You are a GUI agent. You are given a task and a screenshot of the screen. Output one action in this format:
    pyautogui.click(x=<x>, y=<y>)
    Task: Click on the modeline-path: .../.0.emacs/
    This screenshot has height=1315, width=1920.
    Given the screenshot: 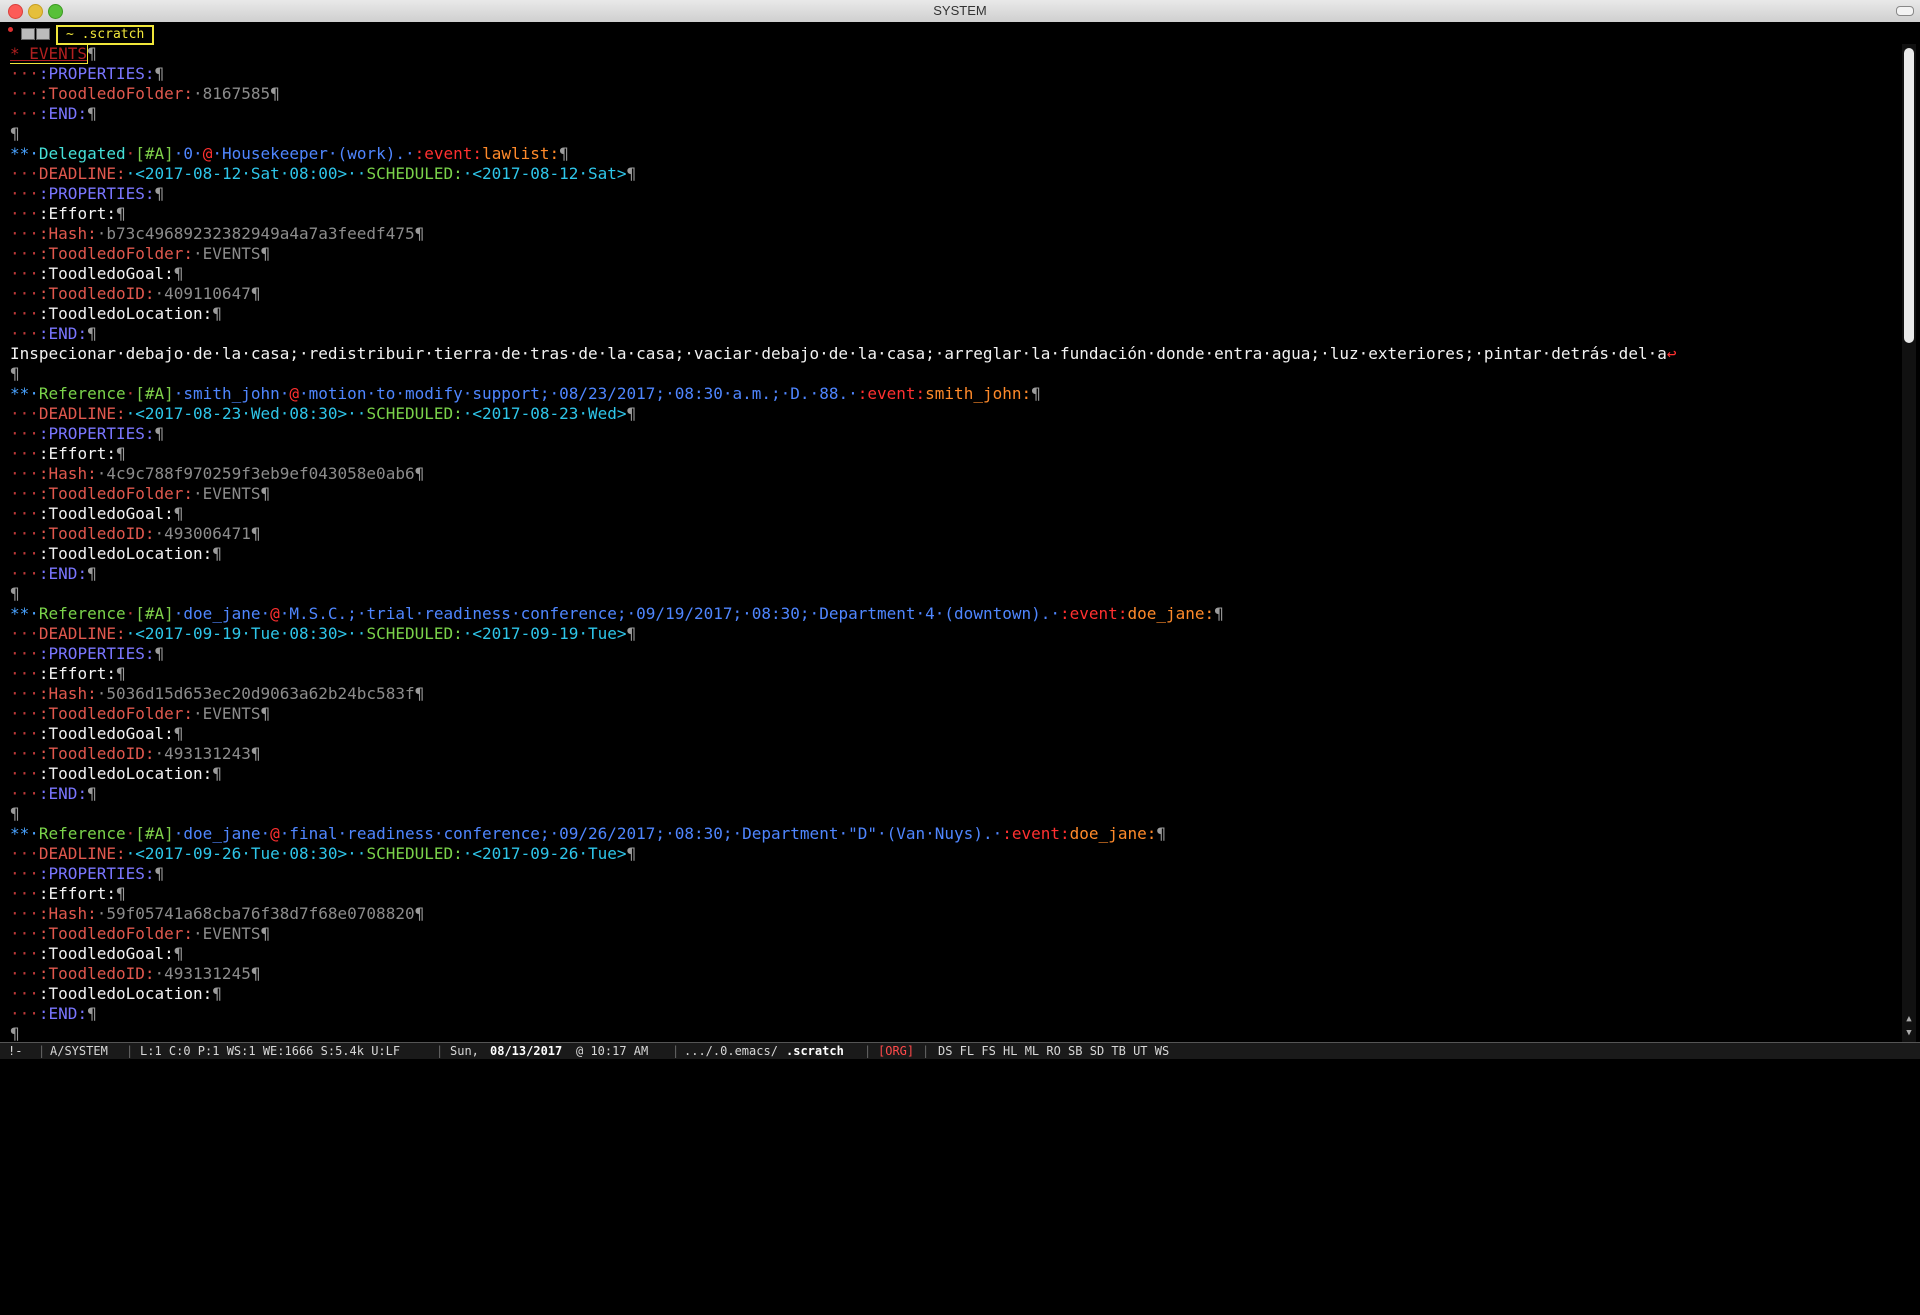 What is the action you would take?
    pyautogui.click(x=731, y=1051)
    